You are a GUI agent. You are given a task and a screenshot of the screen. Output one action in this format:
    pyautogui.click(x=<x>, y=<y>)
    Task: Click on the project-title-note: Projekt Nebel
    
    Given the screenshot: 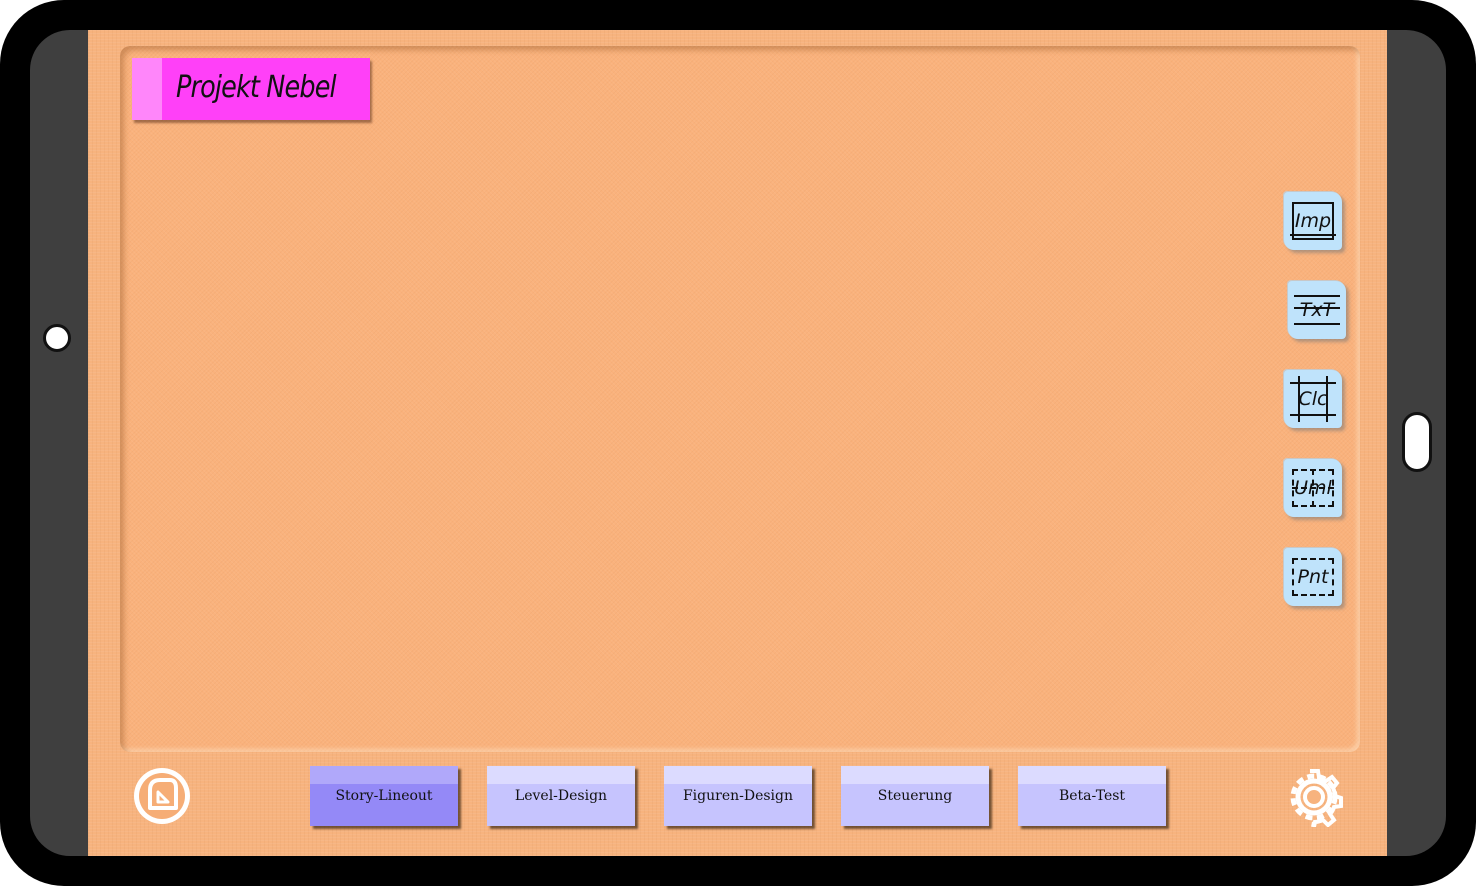 What is the action you would take?
    pyautogui.click(x=251, y=89)
    